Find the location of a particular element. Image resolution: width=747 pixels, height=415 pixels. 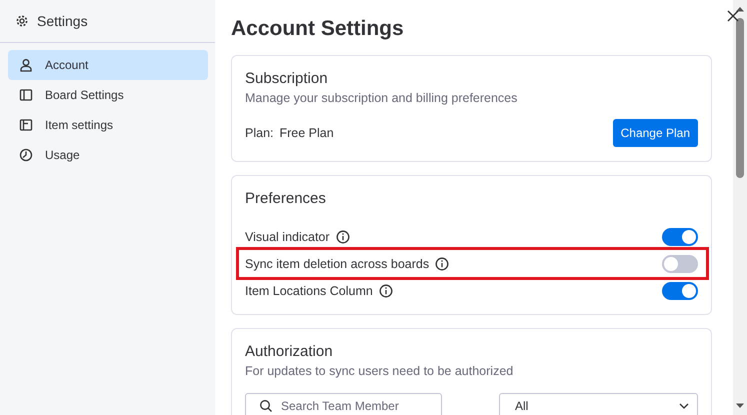

sidebar-item: Account is located at coordinates (108, 65).